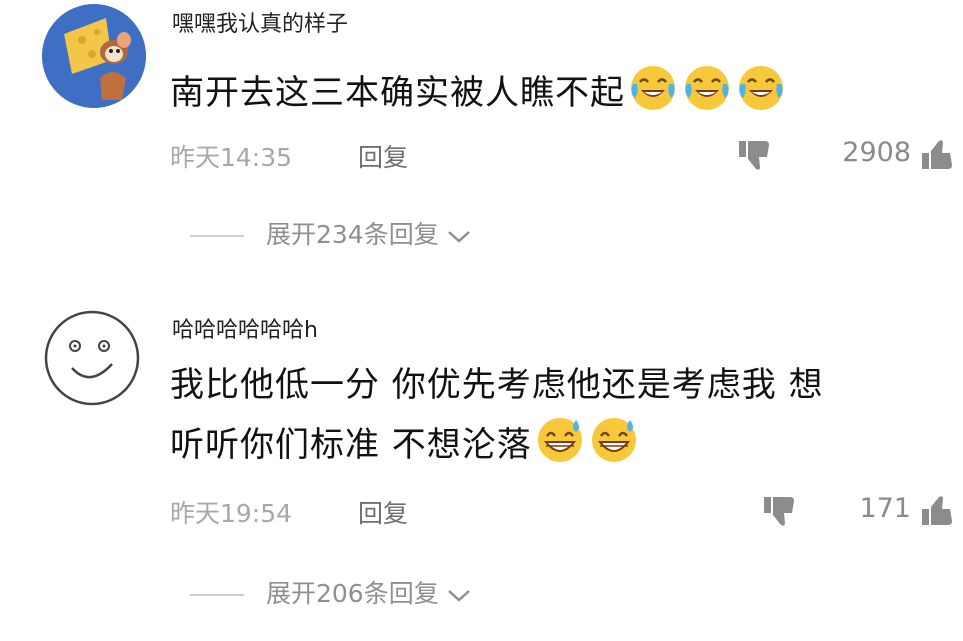  Describe the element at coordinates (245, 328) in the screenshot. I see `username: 哈哈哈哈哈哈h` at that location.